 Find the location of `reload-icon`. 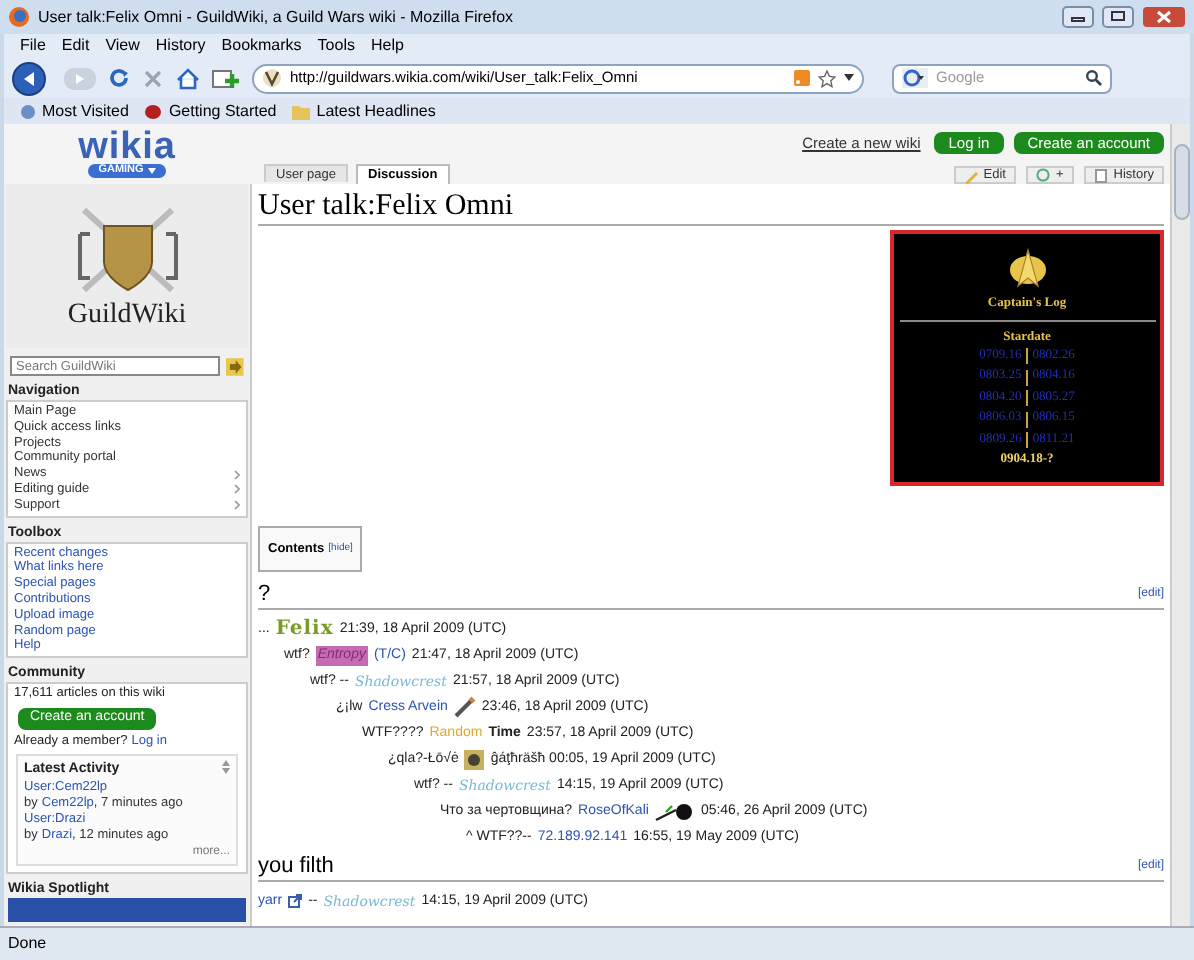

reload-icon is located at coordinates (119, 78).